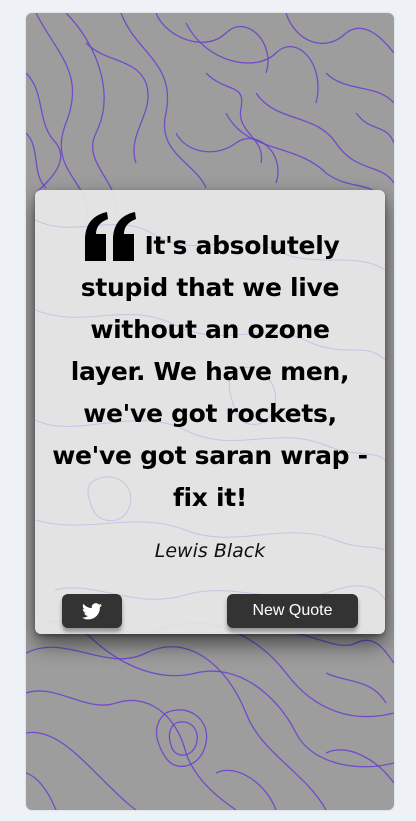 The image size is (416, 821). I want to click on twitter-icon, so click(92, 610).